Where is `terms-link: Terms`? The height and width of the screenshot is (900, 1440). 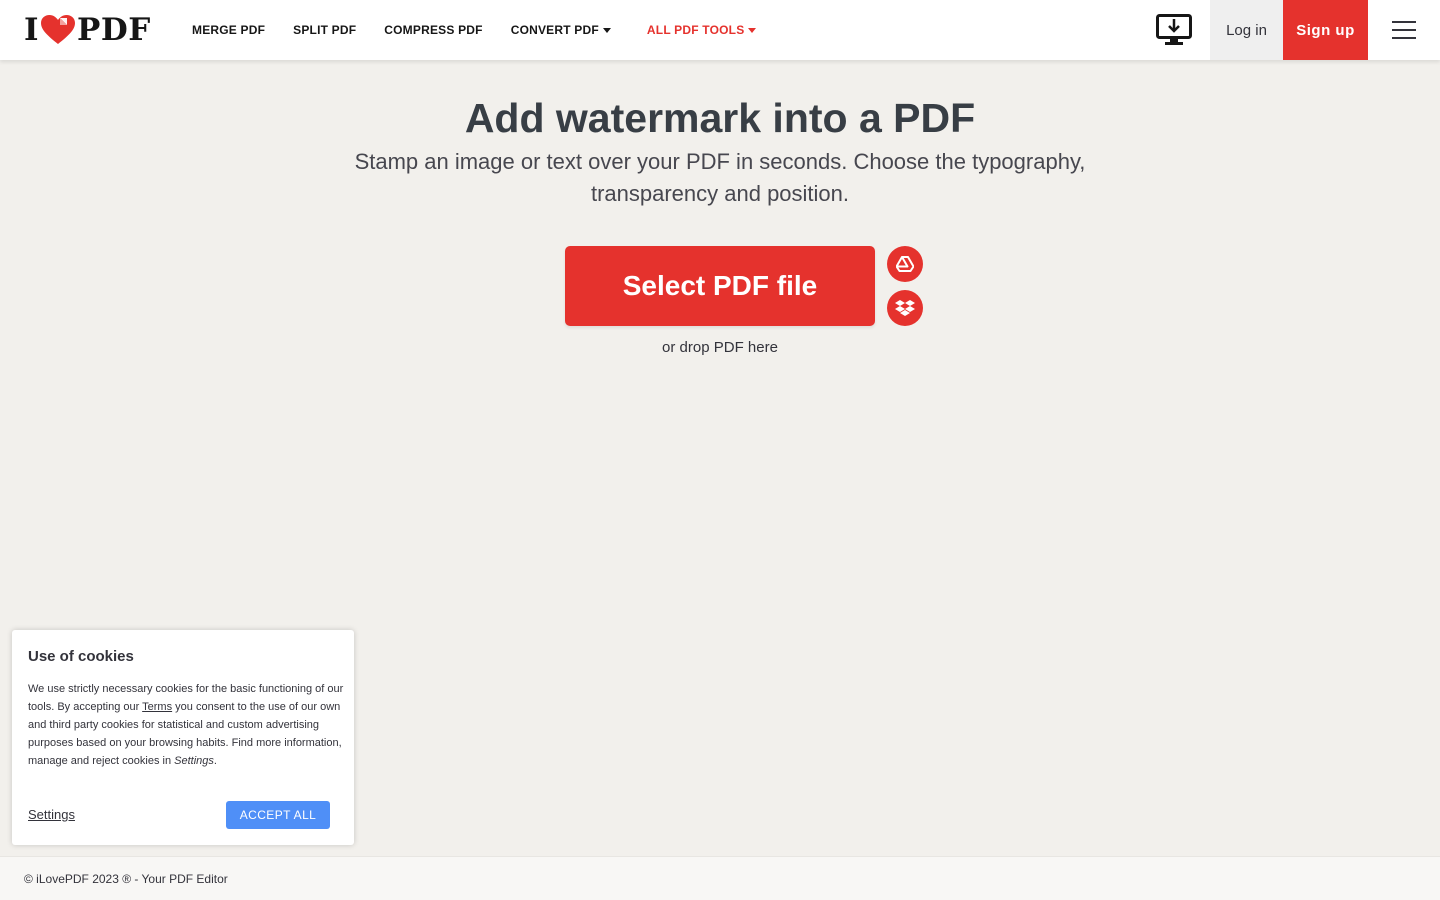
terms-link: Terms is located at coordinates (157, 707).